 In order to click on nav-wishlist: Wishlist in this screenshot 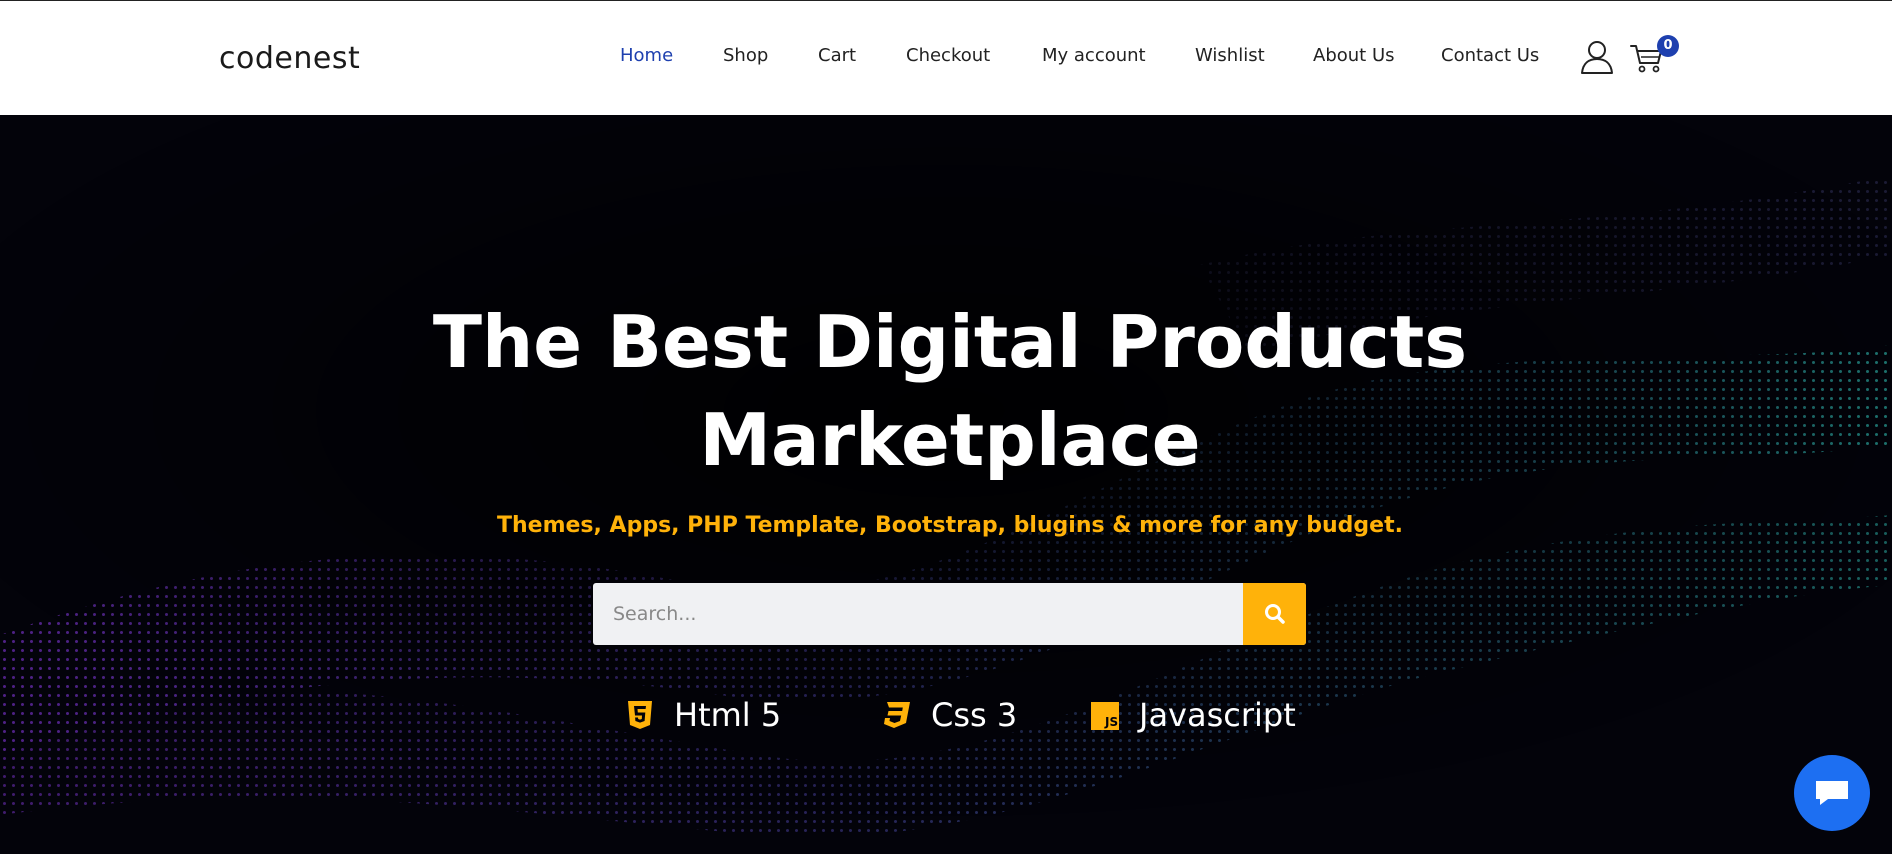, I will do `click(1230, 55)`.